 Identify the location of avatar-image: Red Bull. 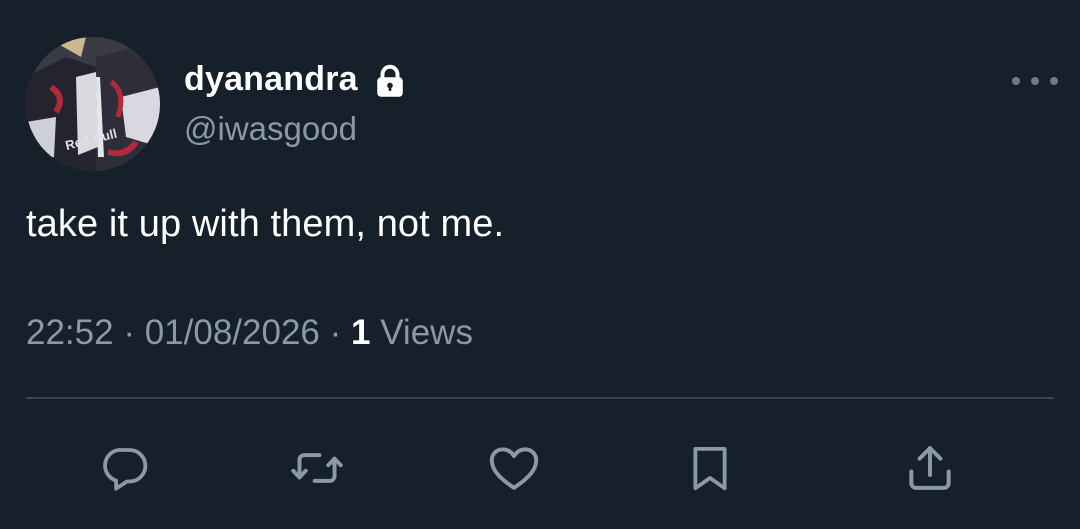
(93, 104).